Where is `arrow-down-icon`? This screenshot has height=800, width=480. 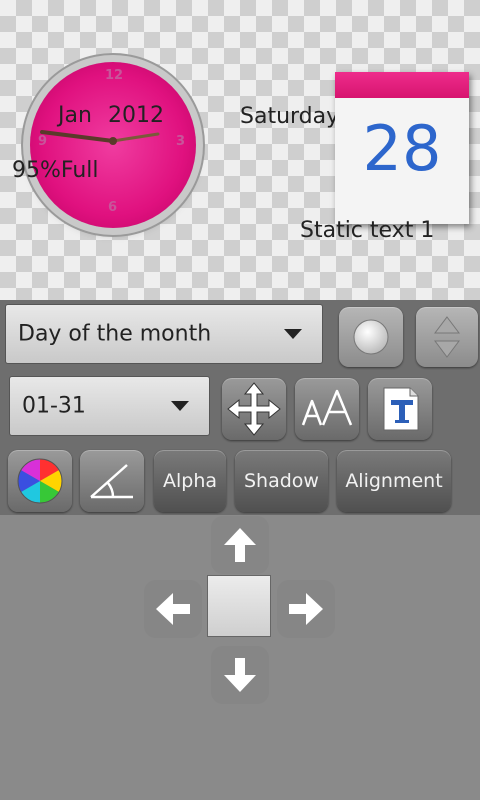
arrow-down-icon is located at coordinates (240, 675).